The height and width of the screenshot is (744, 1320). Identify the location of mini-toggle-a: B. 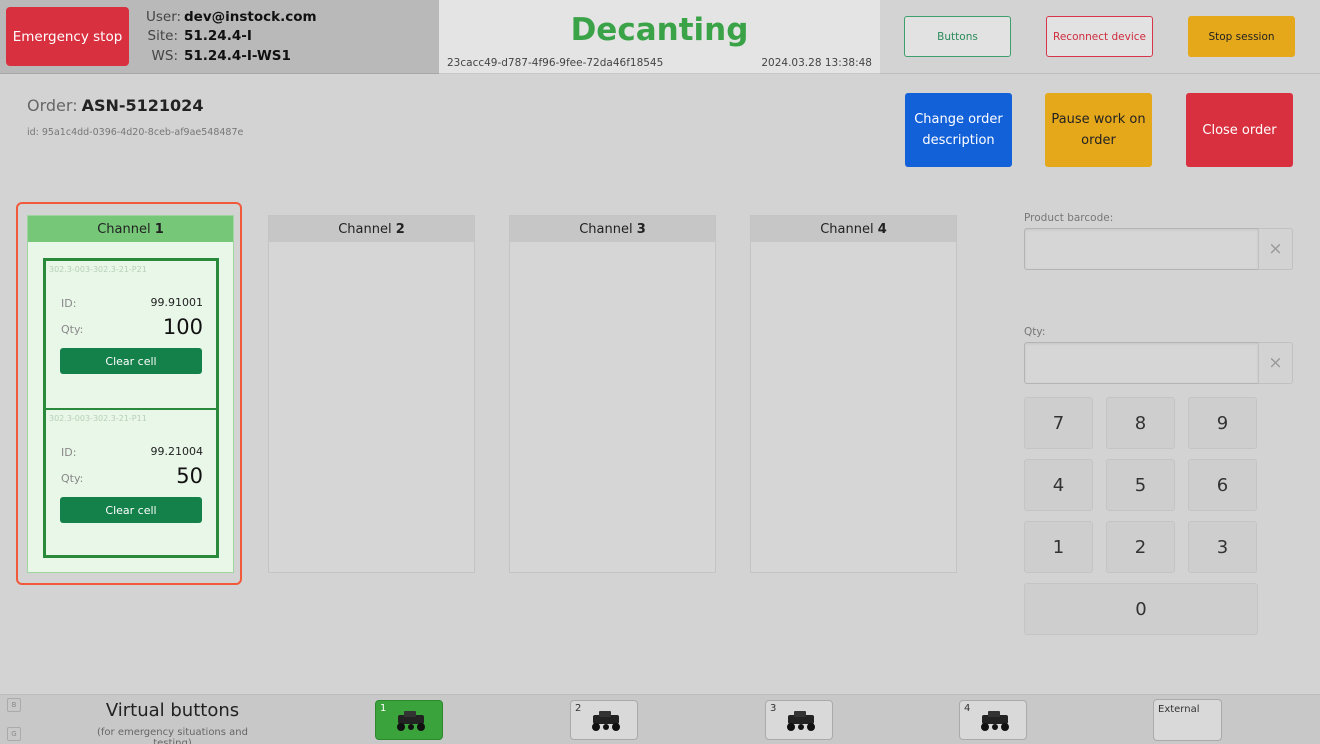
(14, 705).